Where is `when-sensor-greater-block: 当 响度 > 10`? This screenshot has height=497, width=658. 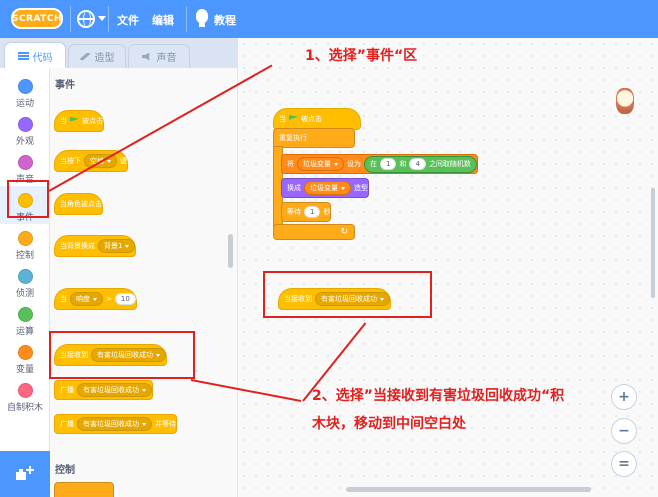
when-sensor-greater-block: 当 响度 > 10 is located at coordinates (95, 295).